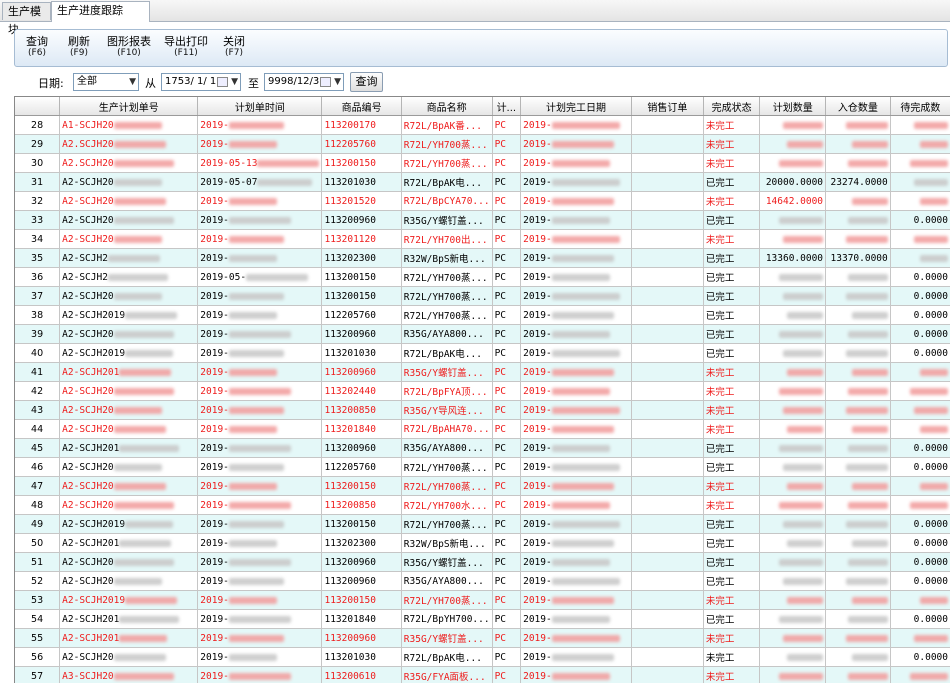 This screenshot has height=683, width=950. Describe the element at coordinates (361, 106) in the screenshot. I see `col-header-product-code: 商品编号` at that location.